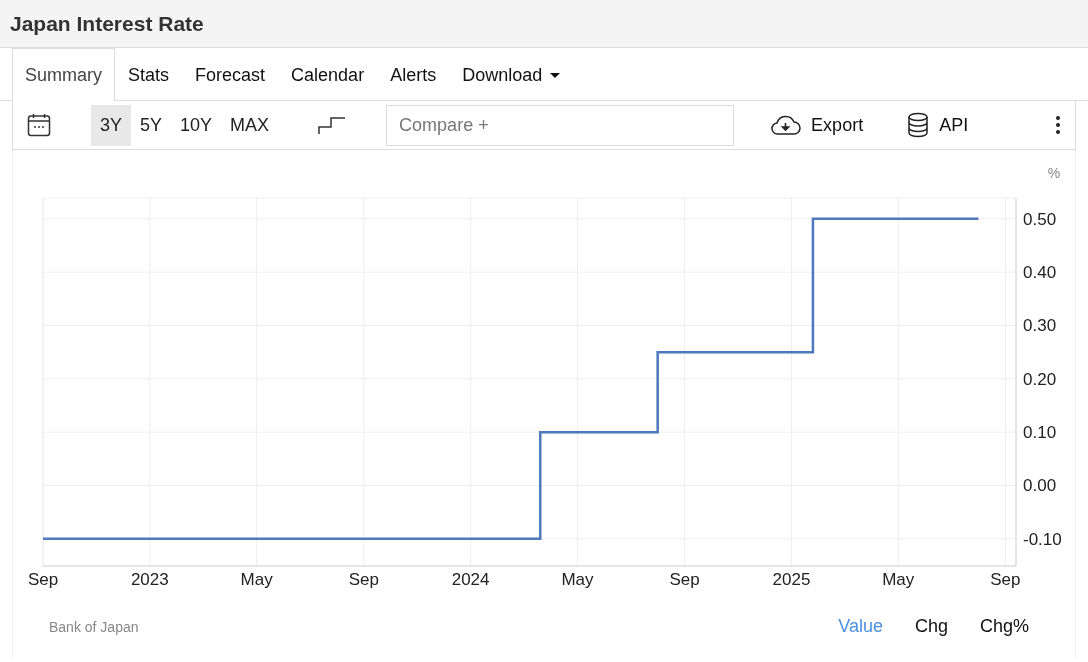  What do you see at coordinates (1042, 539) in the screenshot?
I see `y-axis-label: -0.10` at bounding box center [1042, 539].